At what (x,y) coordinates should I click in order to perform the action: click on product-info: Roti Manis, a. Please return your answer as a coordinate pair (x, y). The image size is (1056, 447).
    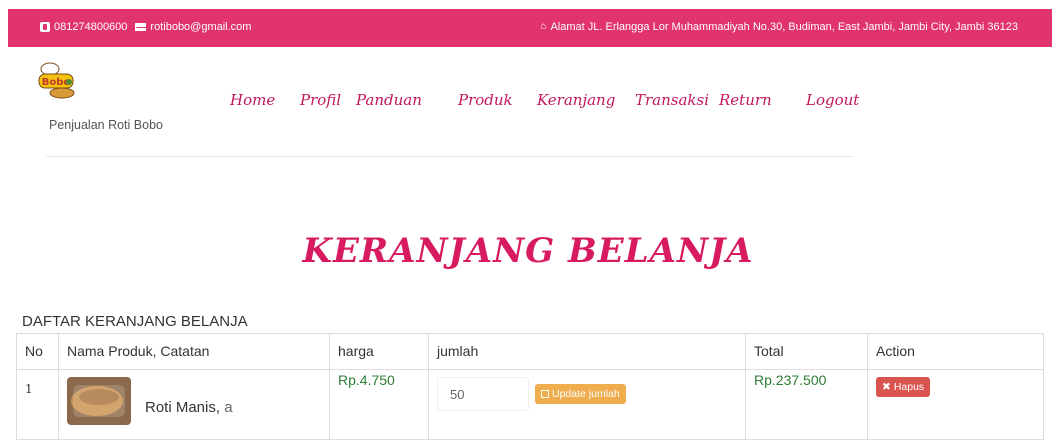
    Looking at the image, I should click on (194, 401).